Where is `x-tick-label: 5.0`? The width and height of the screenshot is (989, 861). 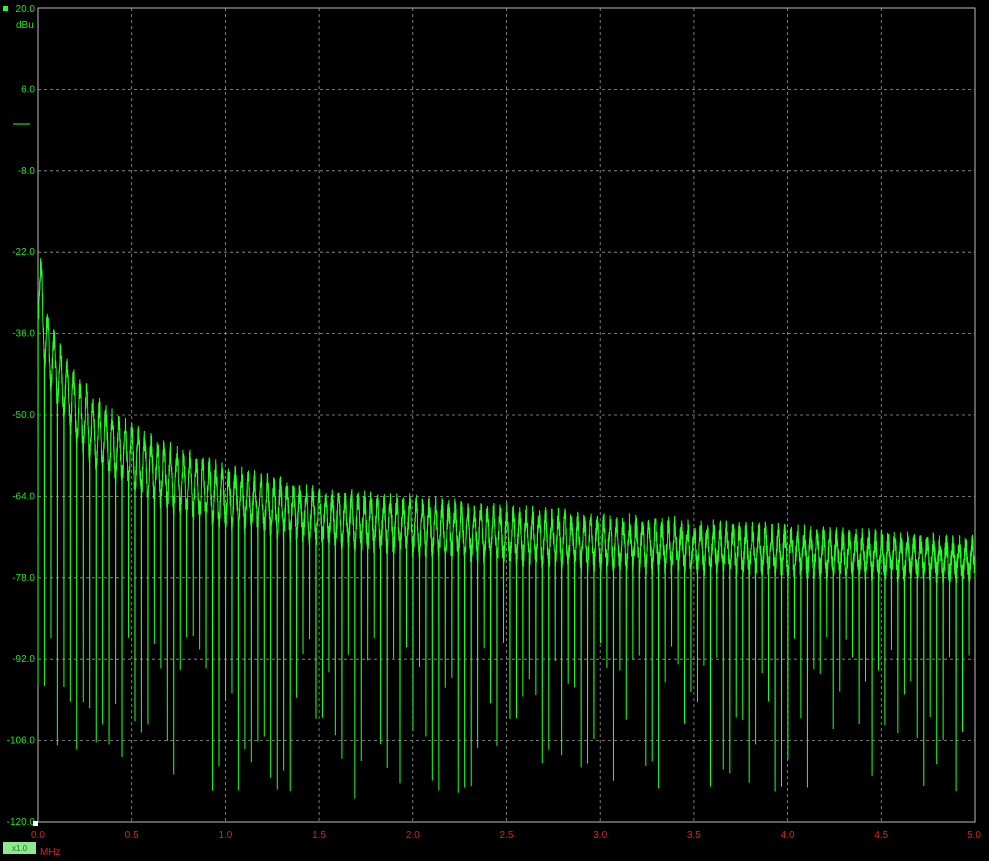 x-tick-label: 5.0 is located at coordinates (974, 835).